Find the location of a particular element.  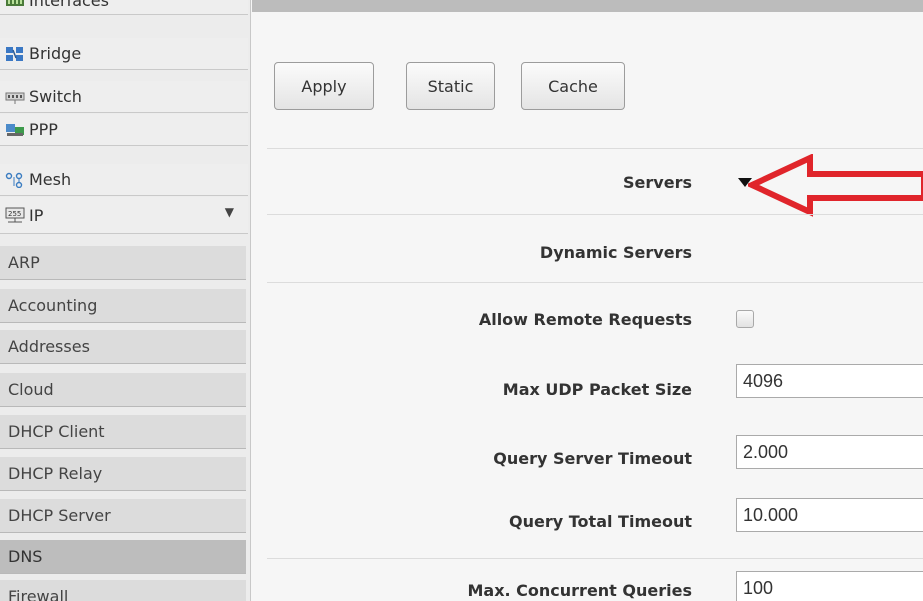

expanded-caret-icon: ▼ is located at coordinates (229, 212).